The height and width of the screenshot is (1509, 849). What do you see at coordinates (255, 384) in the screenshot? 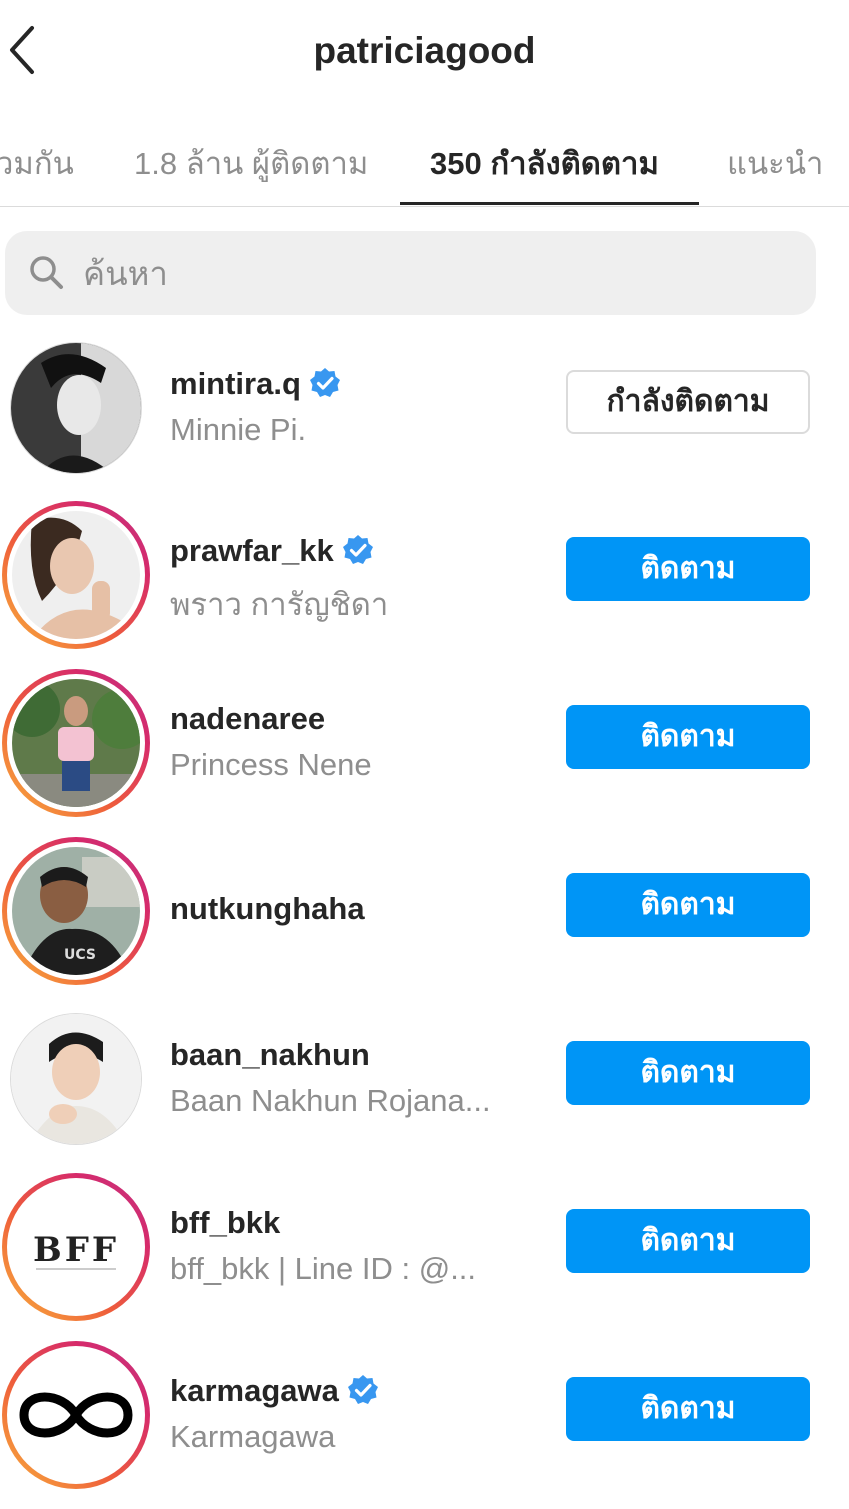
I see `account-username: mintira.q` at bounding box center [255, 384].